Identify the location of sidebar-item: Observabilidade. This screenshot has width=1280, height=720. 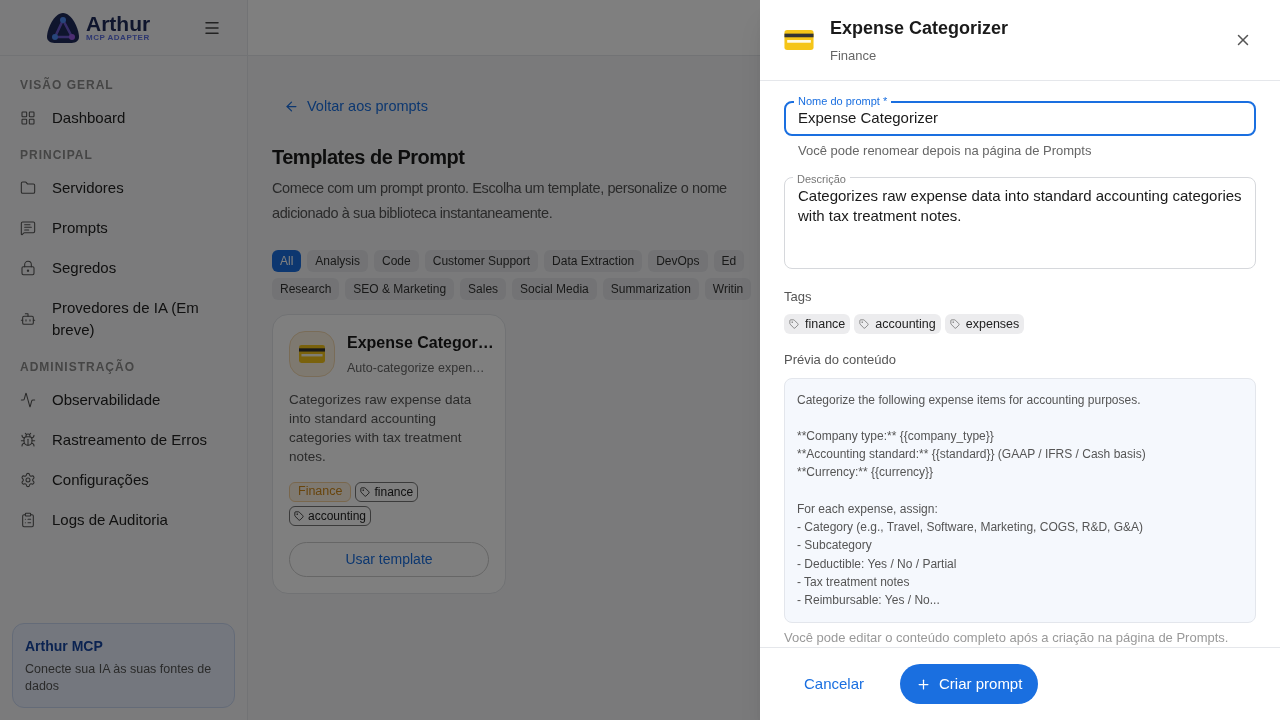
(123, 400).